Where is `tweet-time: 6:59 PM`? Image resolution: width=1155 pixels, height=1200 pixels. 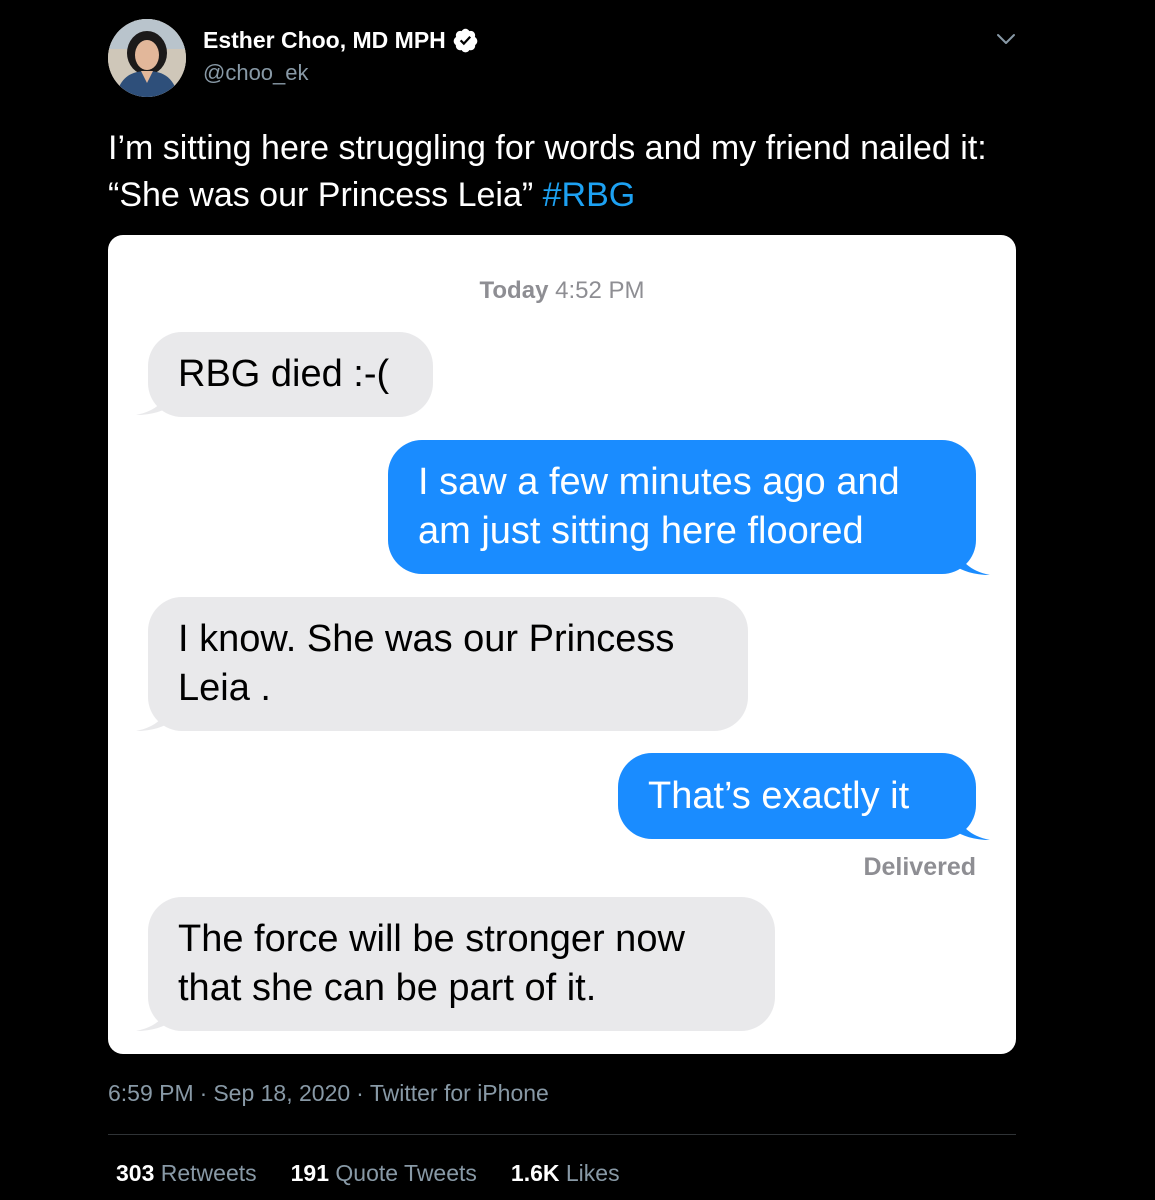 tweet-time: 6:59 PM is located at coordinates (151, 1093).